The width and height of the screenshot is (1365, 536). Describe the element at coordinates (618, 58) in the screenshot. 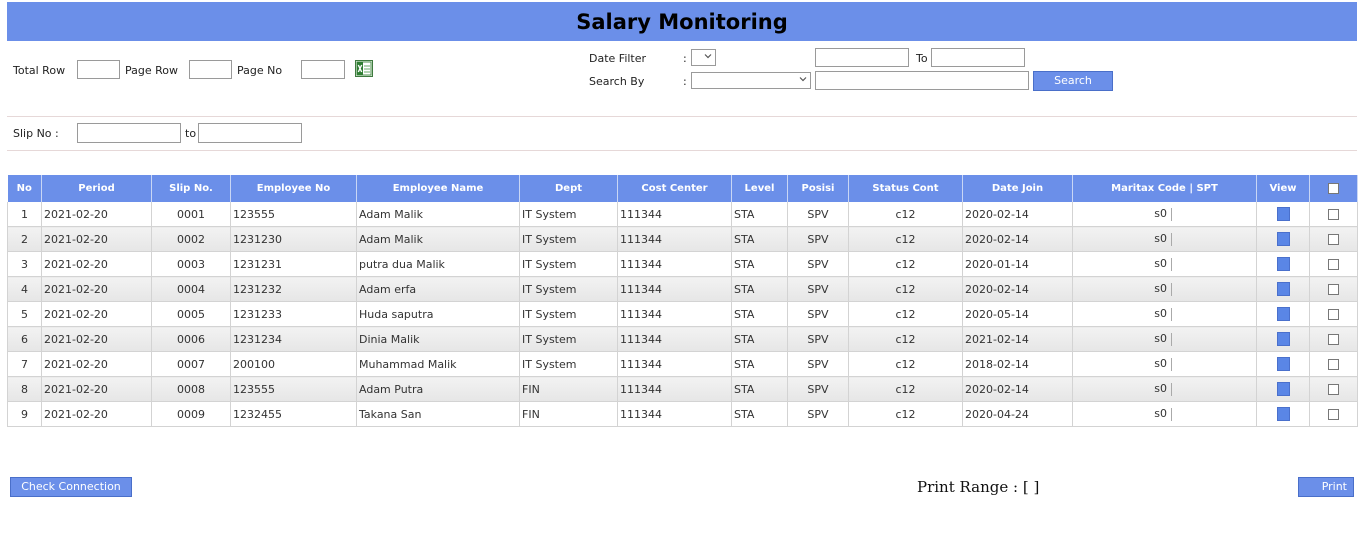

I see `date-filter-label: Date Filter` at that location.